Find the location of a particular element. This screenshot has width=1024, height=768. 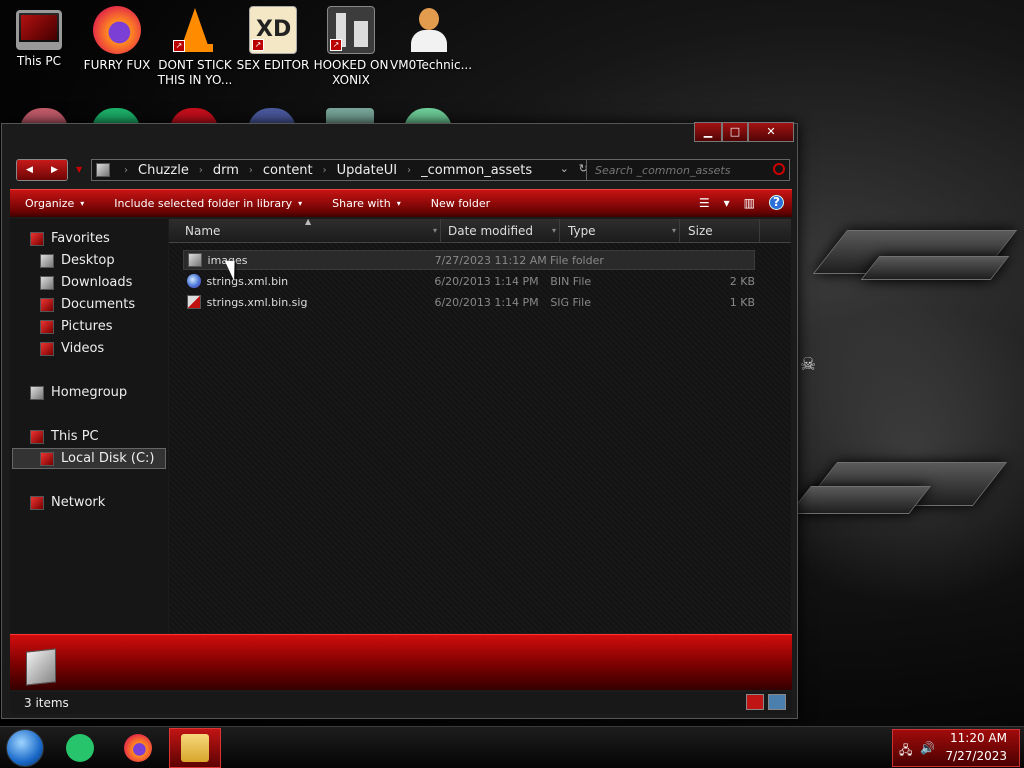

view-buttons is located at coordinates (766, 702).